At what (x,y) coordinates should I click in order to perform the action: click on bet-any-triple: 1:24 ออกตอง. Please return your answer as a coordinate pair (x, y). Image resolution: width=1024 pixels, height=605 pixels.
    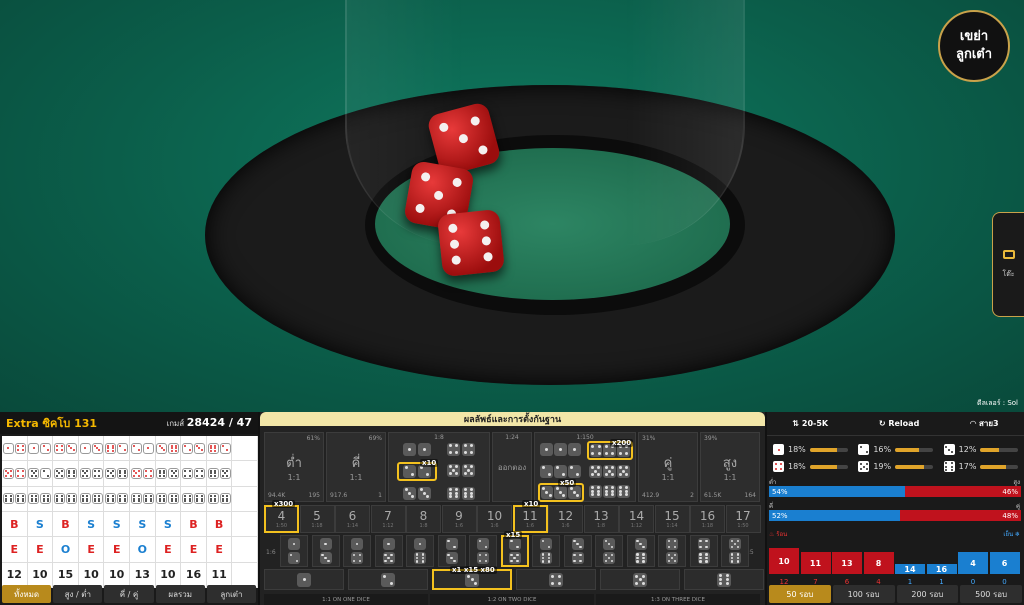
    Looking at the image, I should click on (512, 467).